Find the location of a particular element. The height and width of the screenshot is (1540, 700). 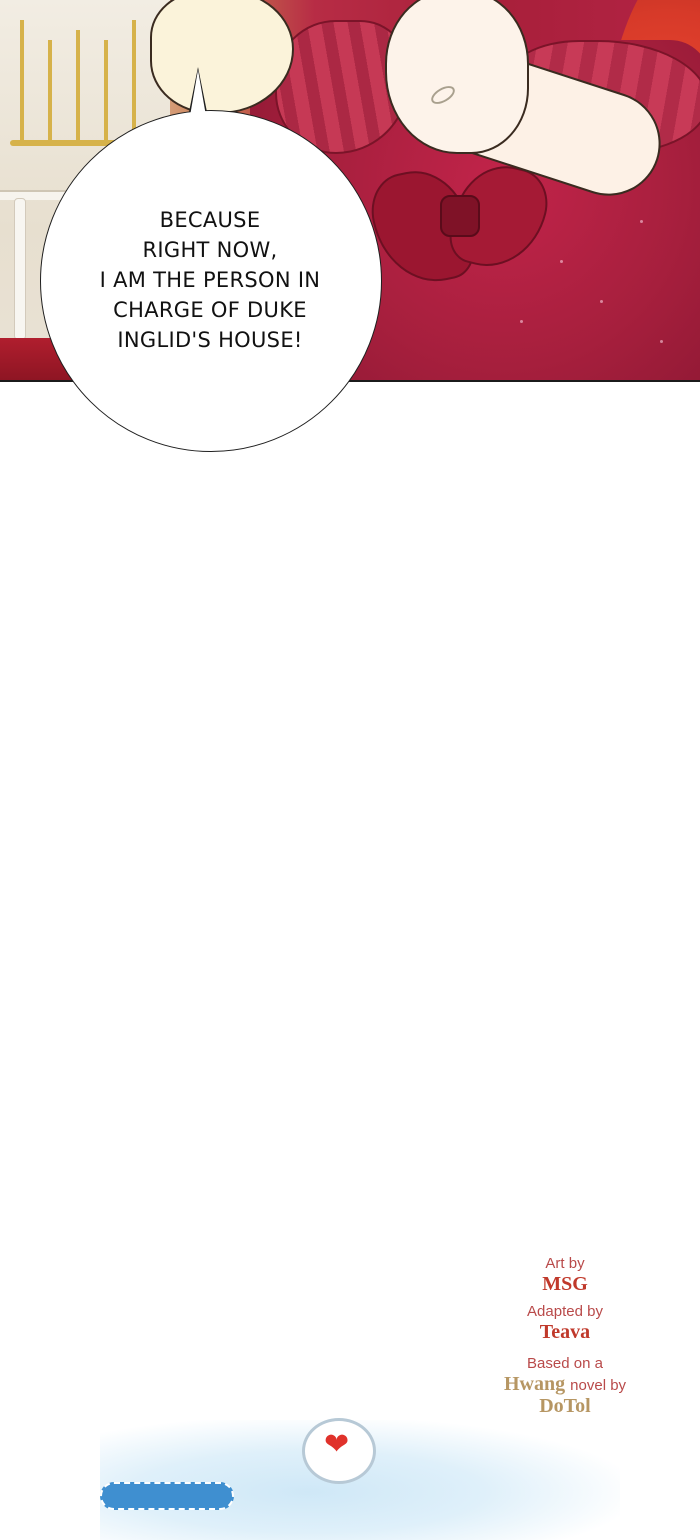

adapted-label: Adapted by is located at coordinates (565, 1311).